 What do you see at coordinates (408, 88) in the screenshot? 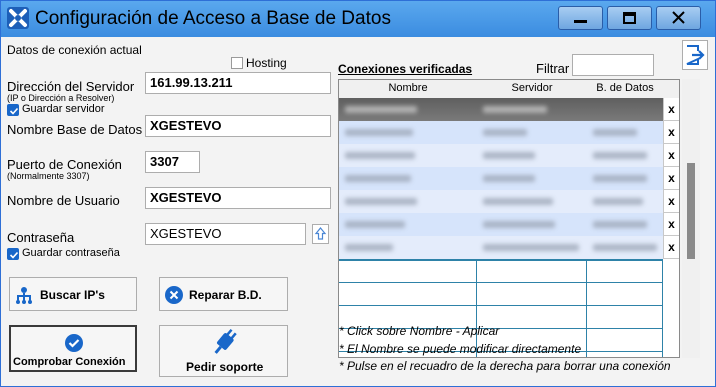
I see `column-header-nombre: Nombre` at bounding box center [408, 88].